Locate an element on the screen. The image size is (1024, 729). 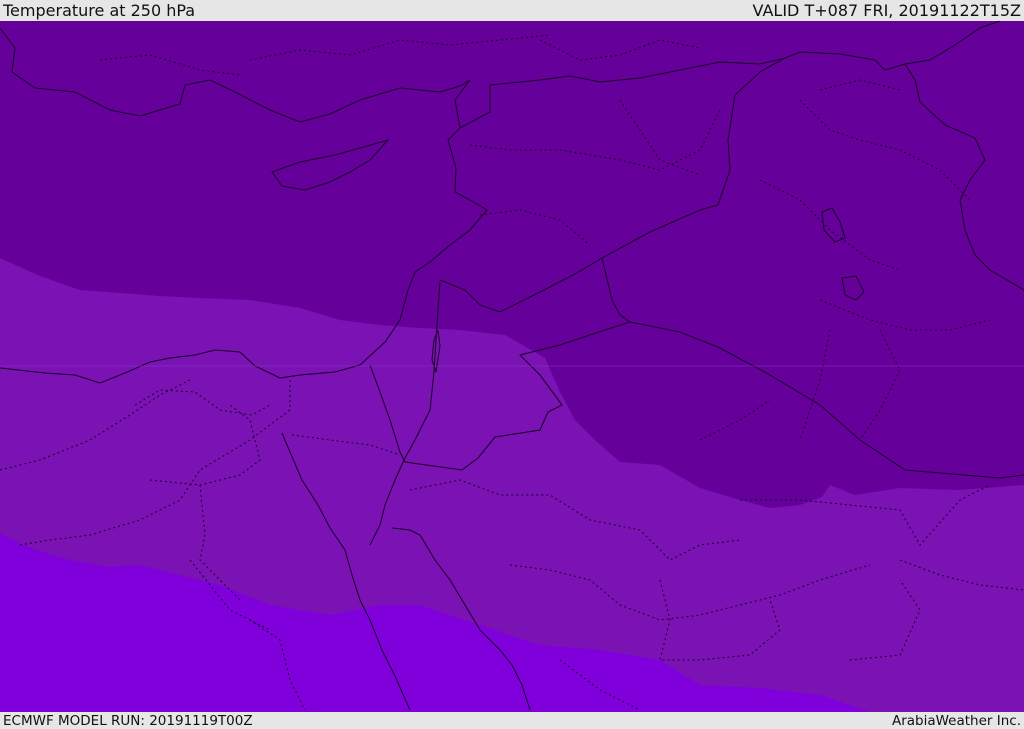
map-title: Temperature at 250 hPa is located at coordinates (99, 10).